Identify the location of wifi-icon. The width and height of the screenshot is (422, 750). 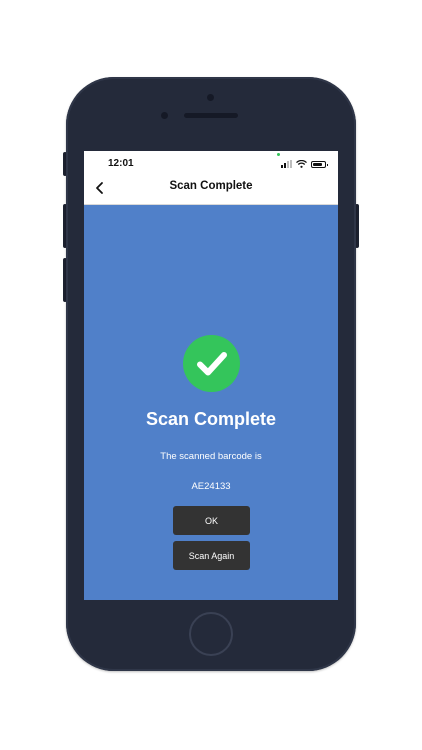
(301, 164).